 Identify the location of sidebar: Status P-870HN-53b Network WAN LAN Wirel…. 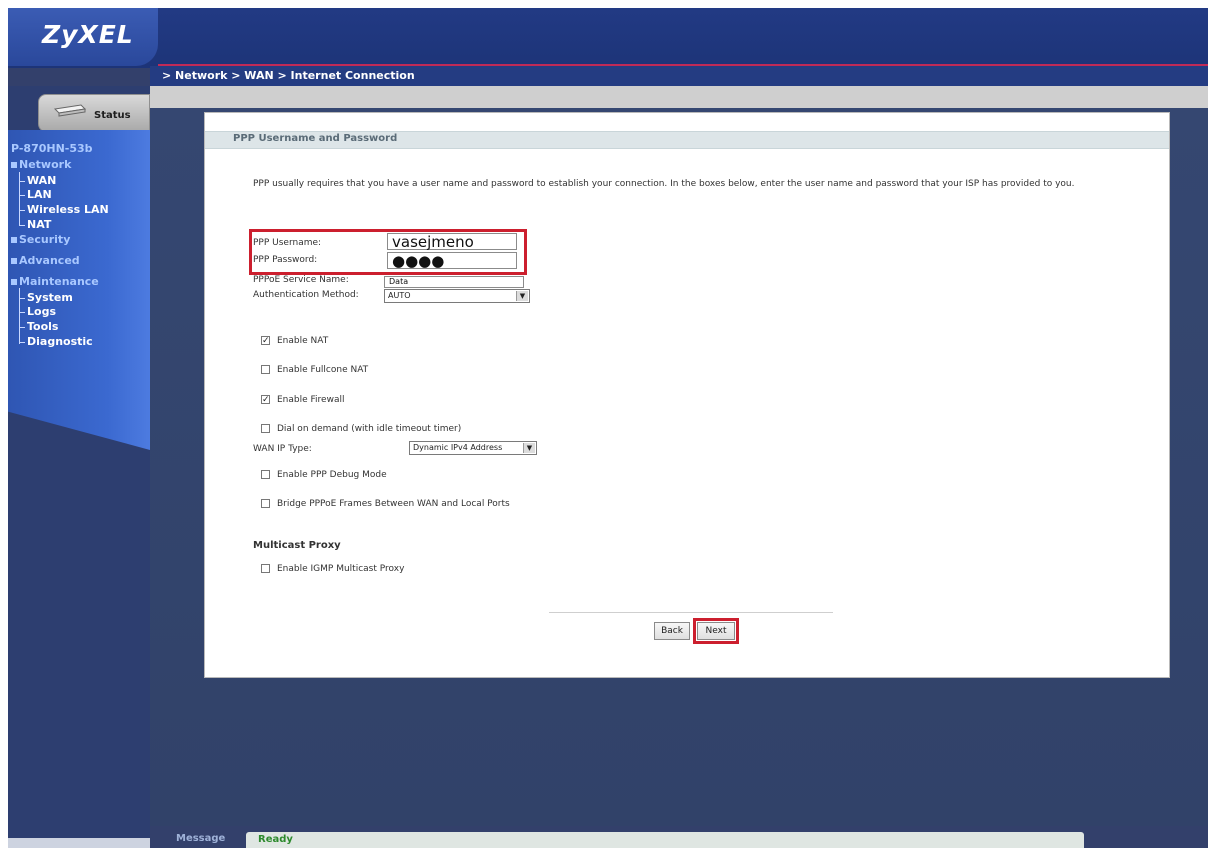
(79, 467).